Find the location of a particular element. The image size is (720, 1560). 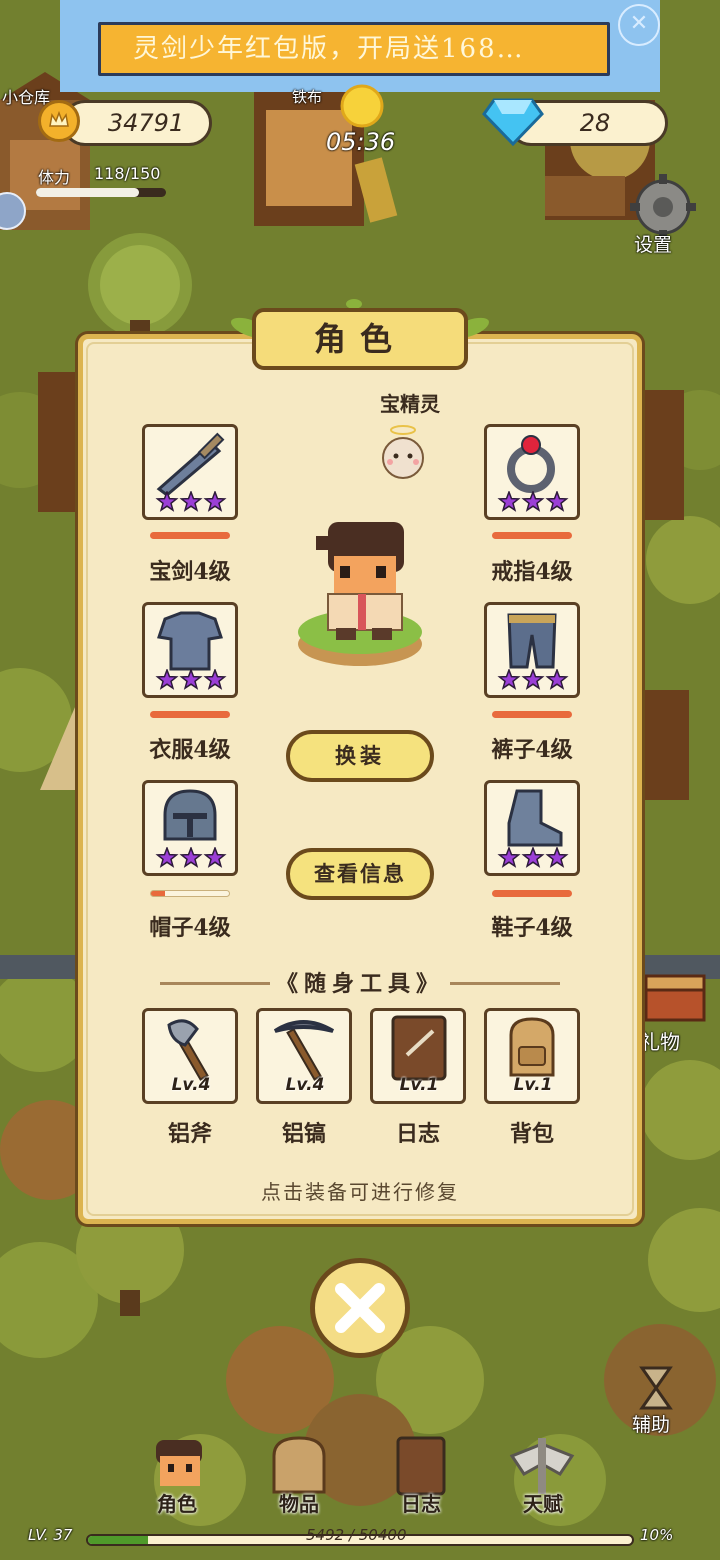

nav-label-talent: 天赋 is located at coordinates (543, 1502).